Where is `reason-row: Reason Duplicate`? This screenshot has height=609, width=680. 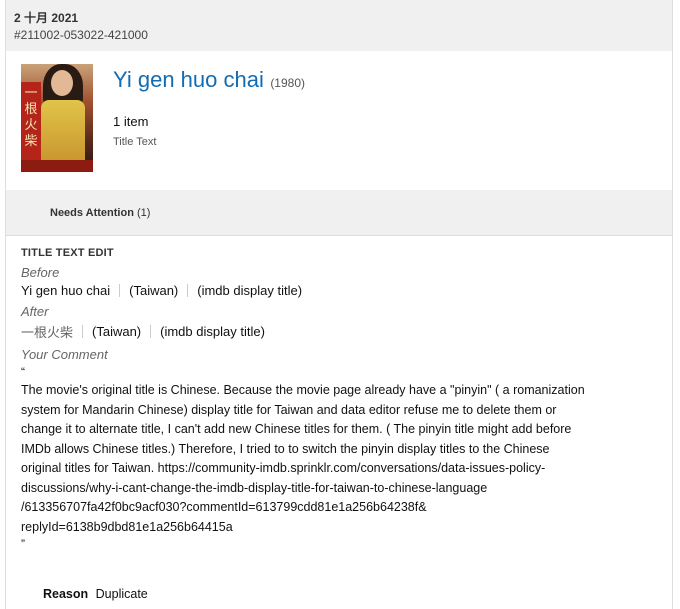 reason-row: Reason Duplicate is located at coordinates (95, 594).